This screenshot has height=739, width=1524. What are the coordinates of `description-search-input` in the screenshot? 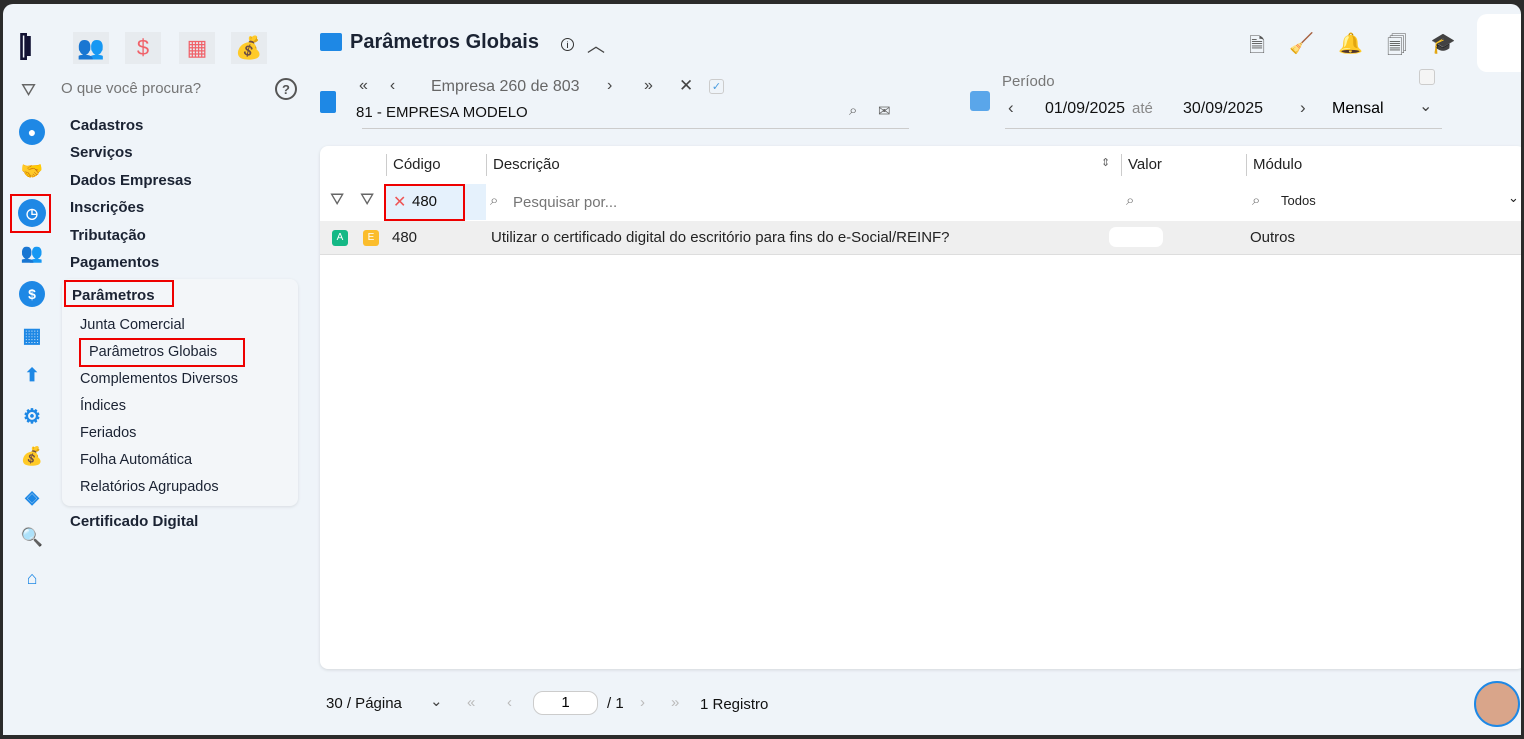 It's located at (788, 202).